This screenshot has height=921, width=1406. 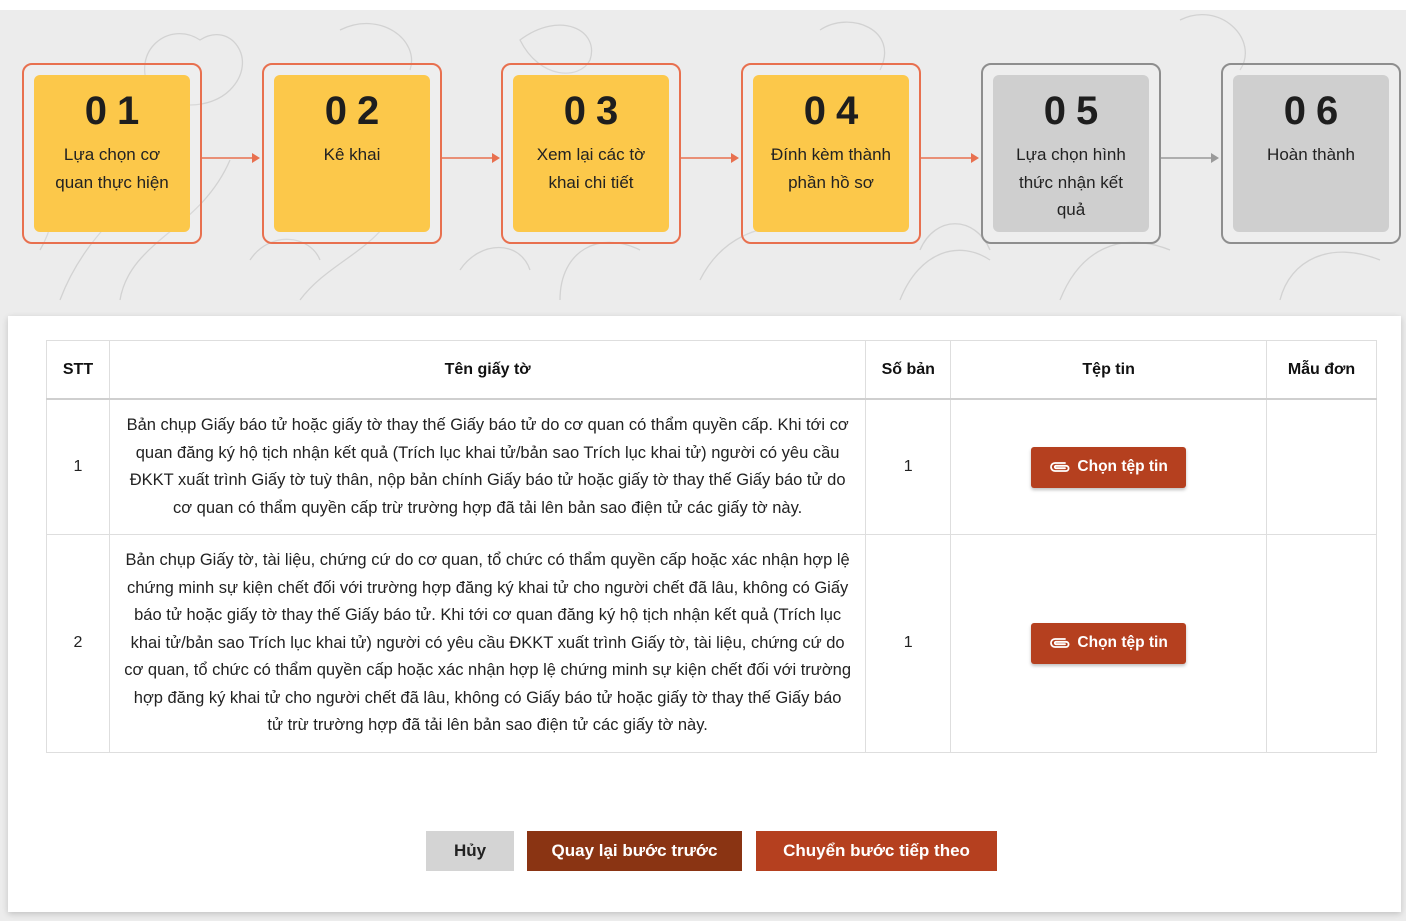 What do you see at coordinates (1109, 370) in the screenshot?
I see `header-file: Tệp tin` at bounding box center [1109, 370].